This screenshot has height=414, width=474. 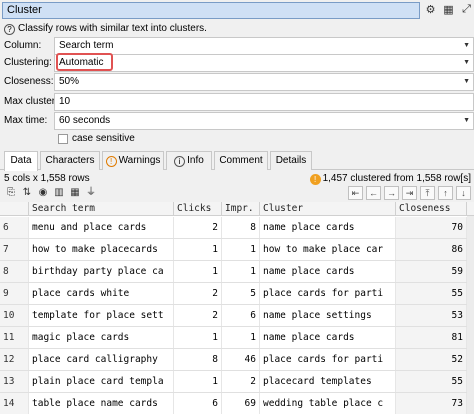 What do you see at coordinates (9, 29) in the screenshot?
I see `help-icon: ?` at bounding box center [9, 29].